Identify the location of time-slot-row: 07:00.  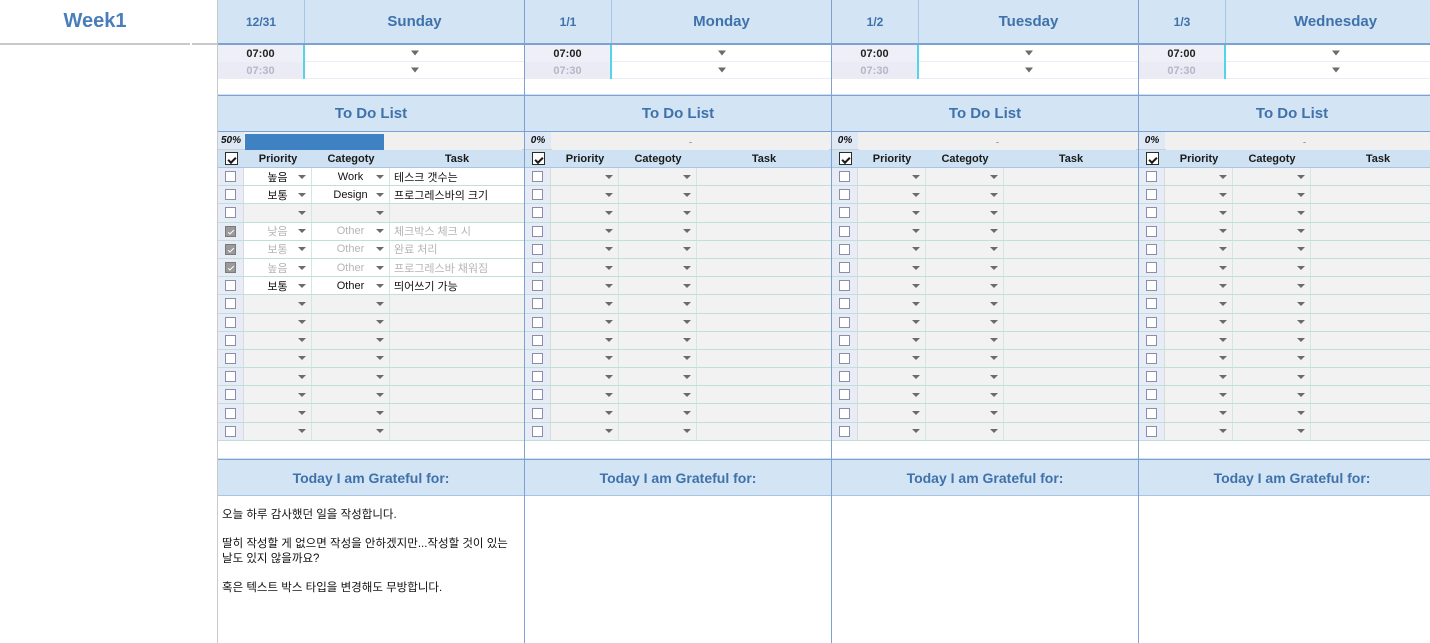
(1284, 53).